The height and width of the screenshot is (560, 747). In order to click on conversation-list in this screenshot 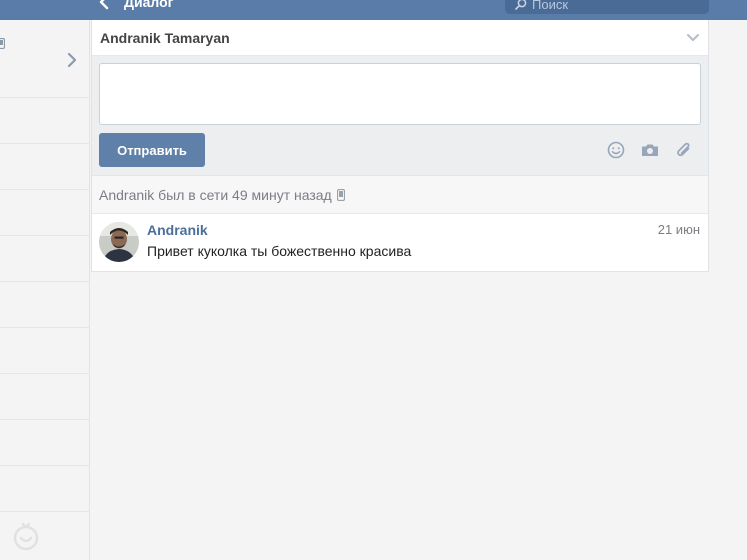, I will do `click(45, 290)`.